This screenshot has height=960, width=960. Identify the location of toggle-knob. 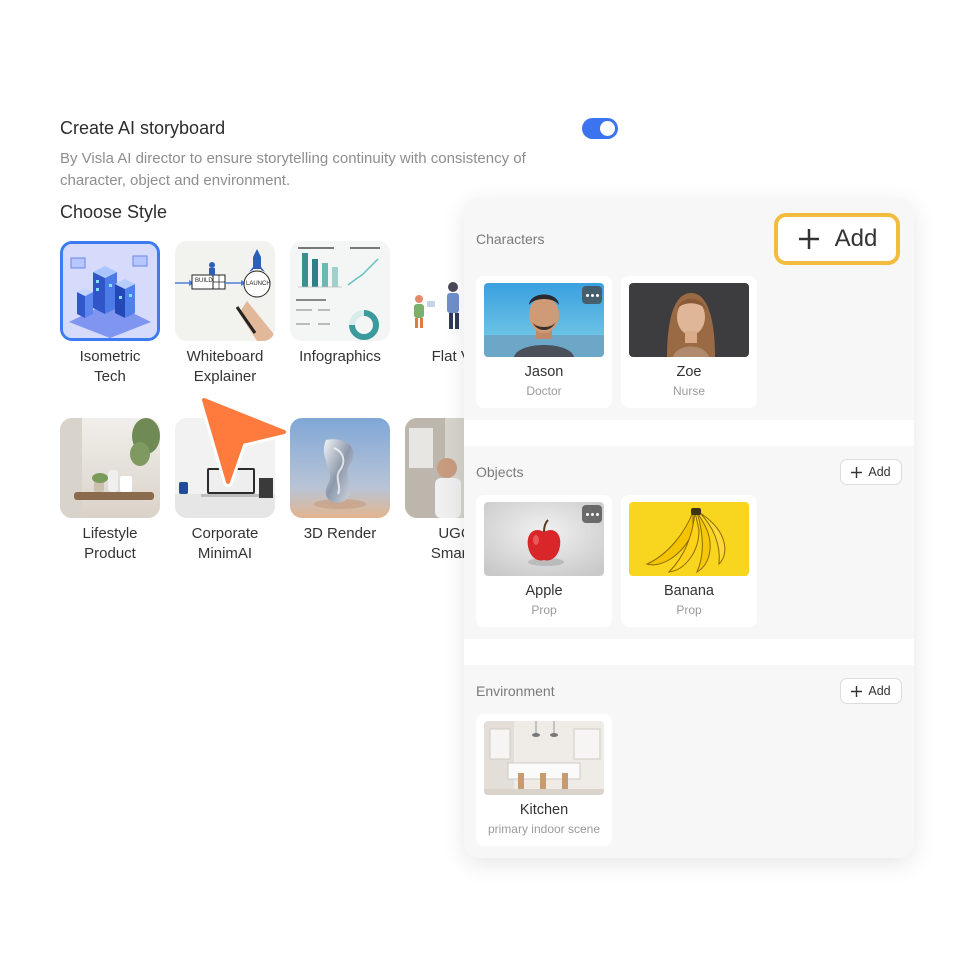
(607, 128).